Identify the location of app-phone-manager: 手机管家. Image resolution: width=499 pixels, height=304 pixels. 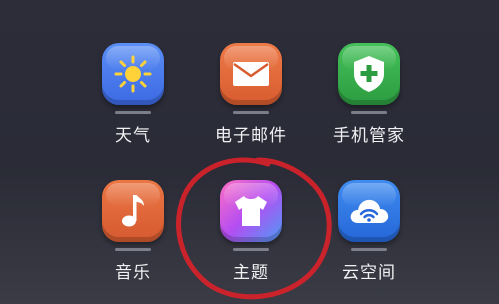
(369, 94).